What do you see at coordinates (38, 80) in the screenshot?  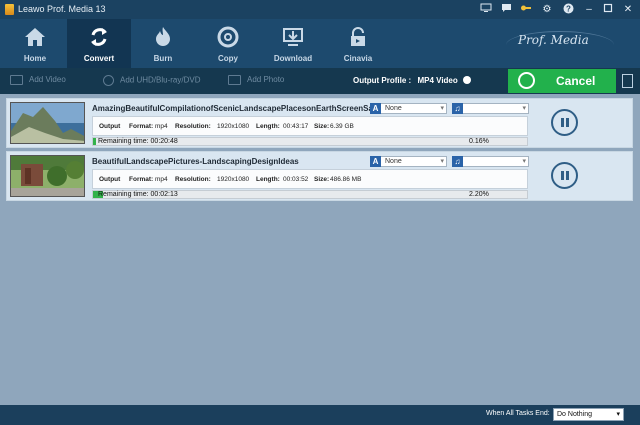 I see `add-video-button: Add Video` at bounding box center [38, 80].